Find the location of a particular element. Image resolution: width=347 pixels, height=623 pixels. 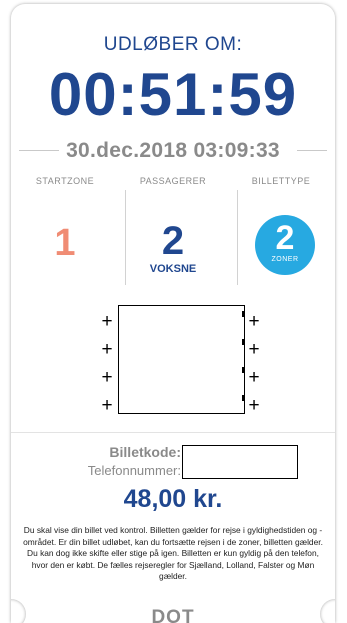

section-divider is located at coordinates (173, 432).